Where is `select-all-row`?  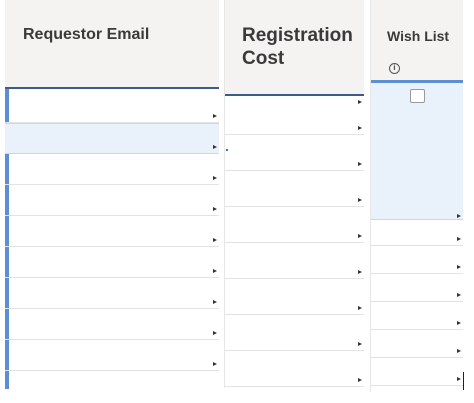 select-all-row is located at coordinates (417, 151).